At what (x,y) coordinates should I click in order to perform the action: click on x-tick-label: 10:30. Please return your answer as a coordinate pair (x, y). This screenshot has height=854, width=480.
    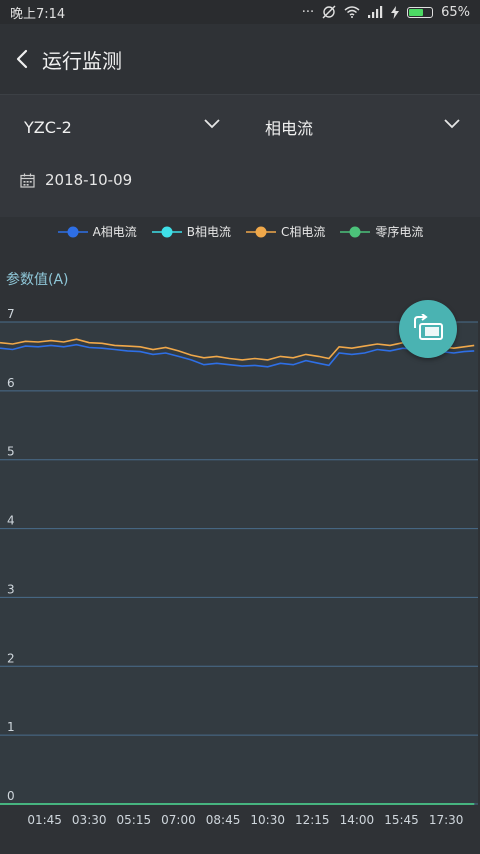
    Looking at the image, I should click on (267, 820).